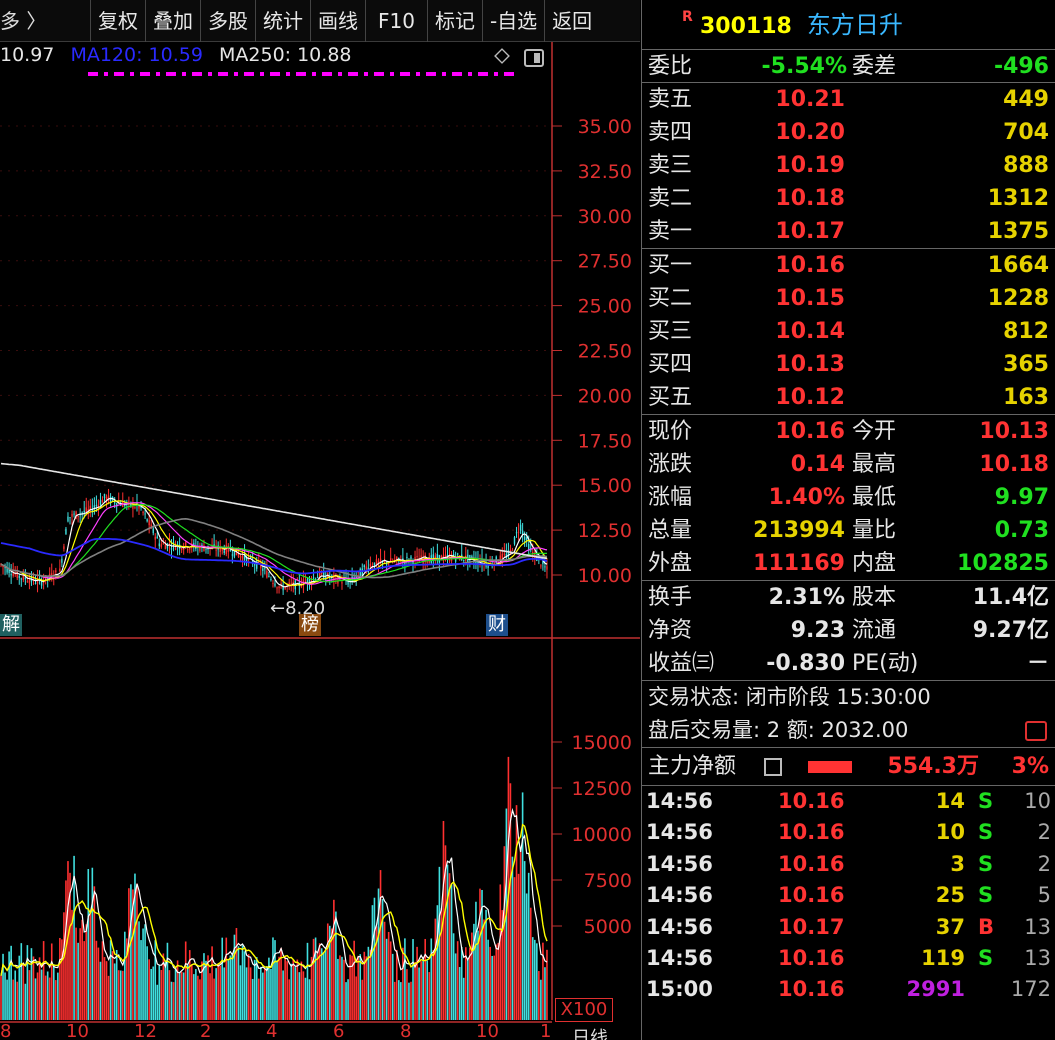 This screenshot has width=1055, height=1040. Describe the element at coordinates (117, 21) in the screenshot. I see `toolbar-adjust-button: 复权` at that location.